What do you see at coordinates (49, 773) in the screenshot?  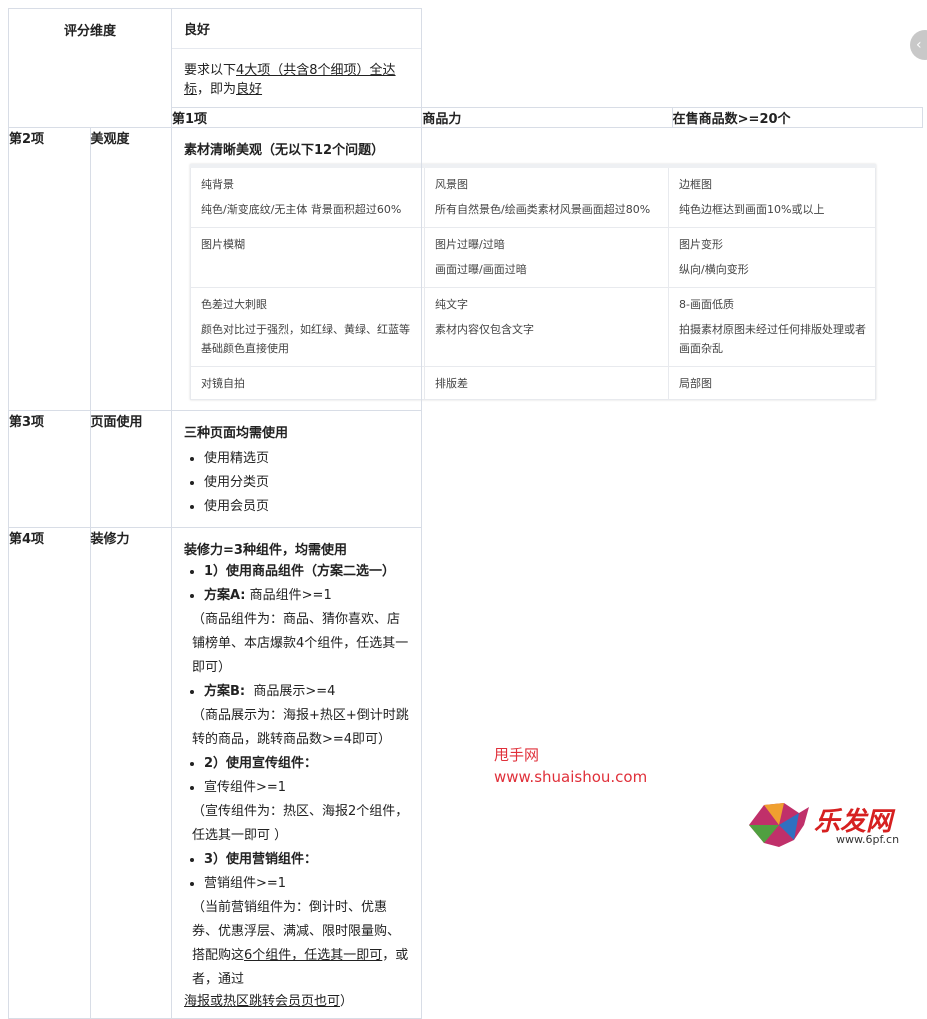 I see `row-id: 第4项` at bounding box center [49, 773].